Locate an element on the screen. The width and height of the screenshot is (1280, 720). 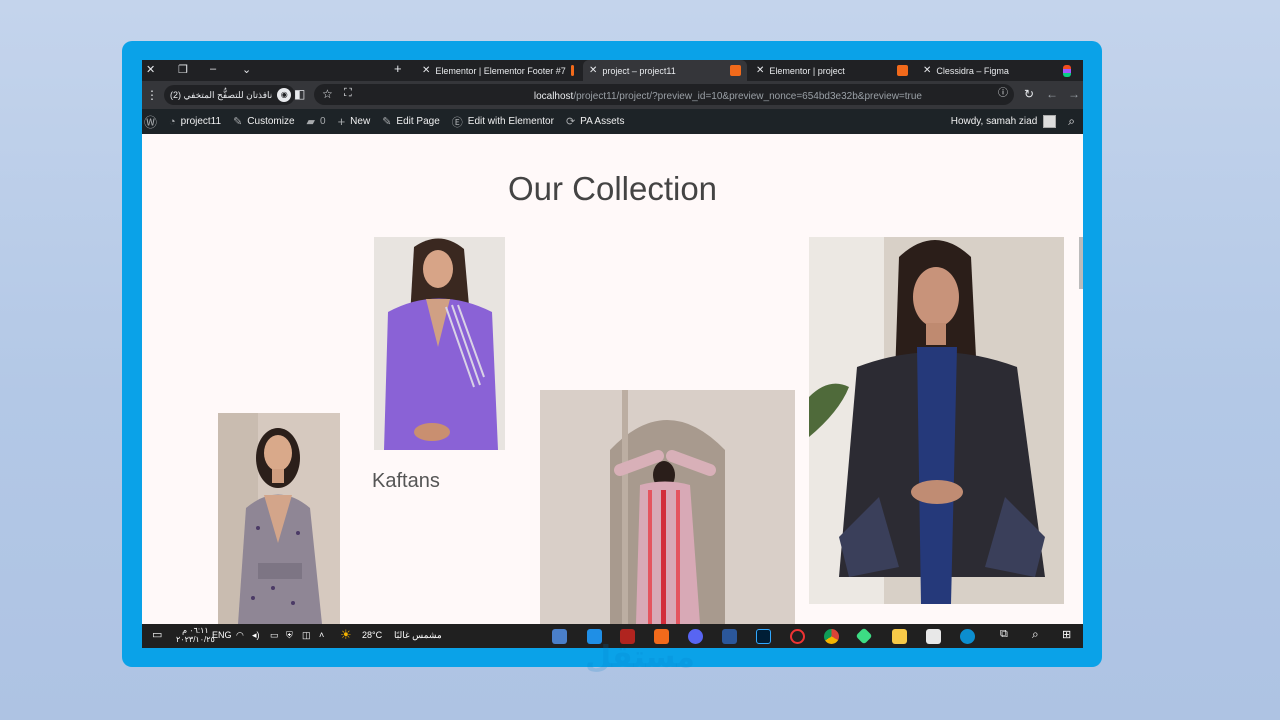
task-view-icon: ⧉ is located at coordinates (1004, 634).